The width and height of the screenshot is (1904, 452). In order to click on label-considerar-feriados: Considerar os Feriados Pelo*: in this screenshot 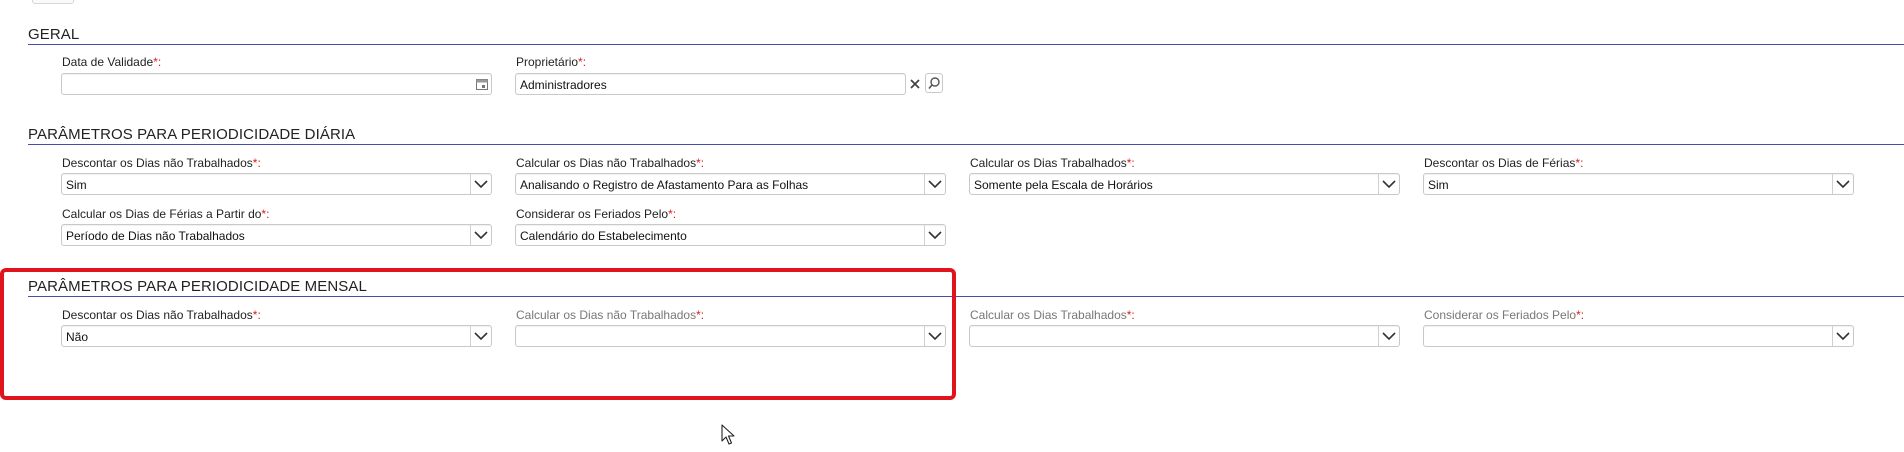, I will do `click(596, 214)`.